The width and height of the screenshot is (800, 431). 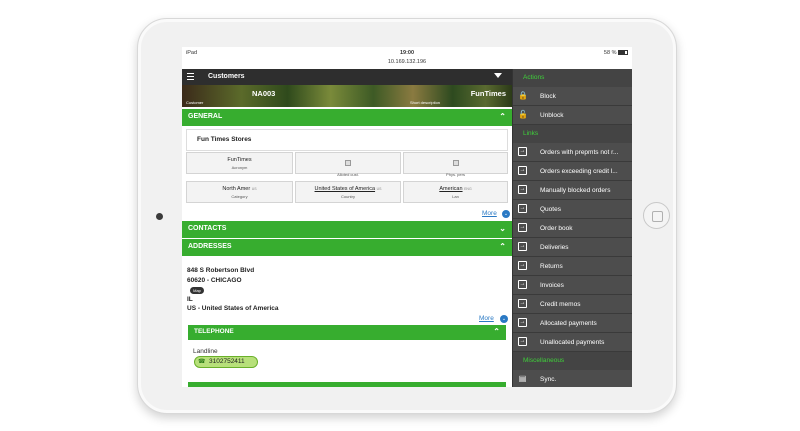 I want to click on category-label: Category, so click(x=239, y=196).